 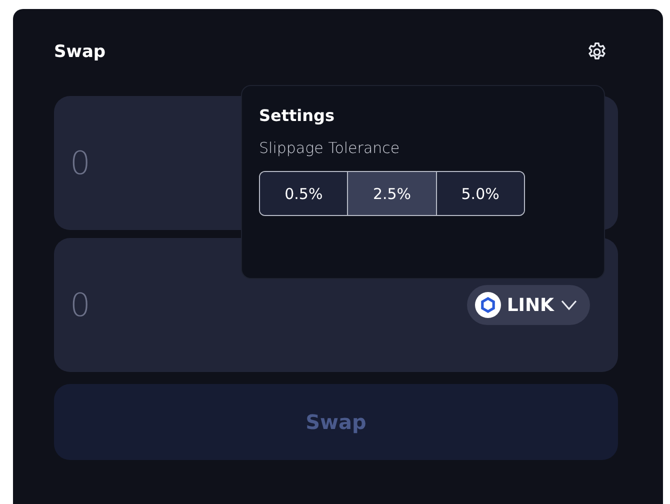 What do you see at coordinates (569, 305) in the screenshot?
I see `chevron-down-icon` at bounding box center [569, 305].